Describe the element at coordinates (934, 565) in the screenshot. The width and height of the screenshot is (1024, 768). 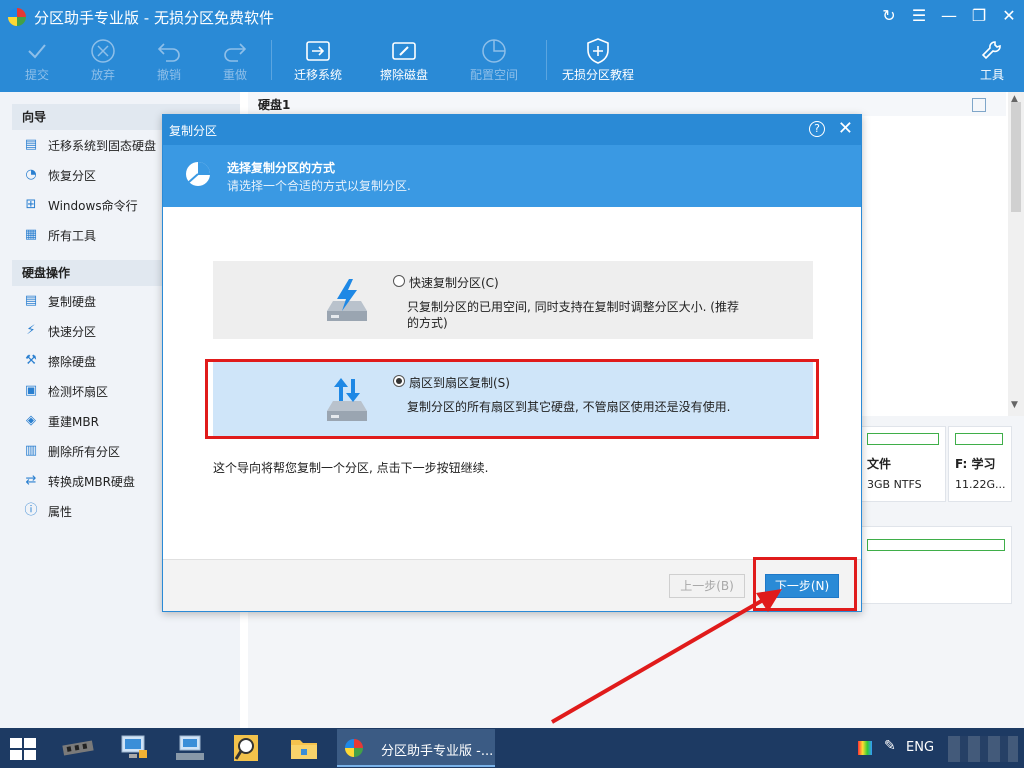
I see `partition-card` at that location.